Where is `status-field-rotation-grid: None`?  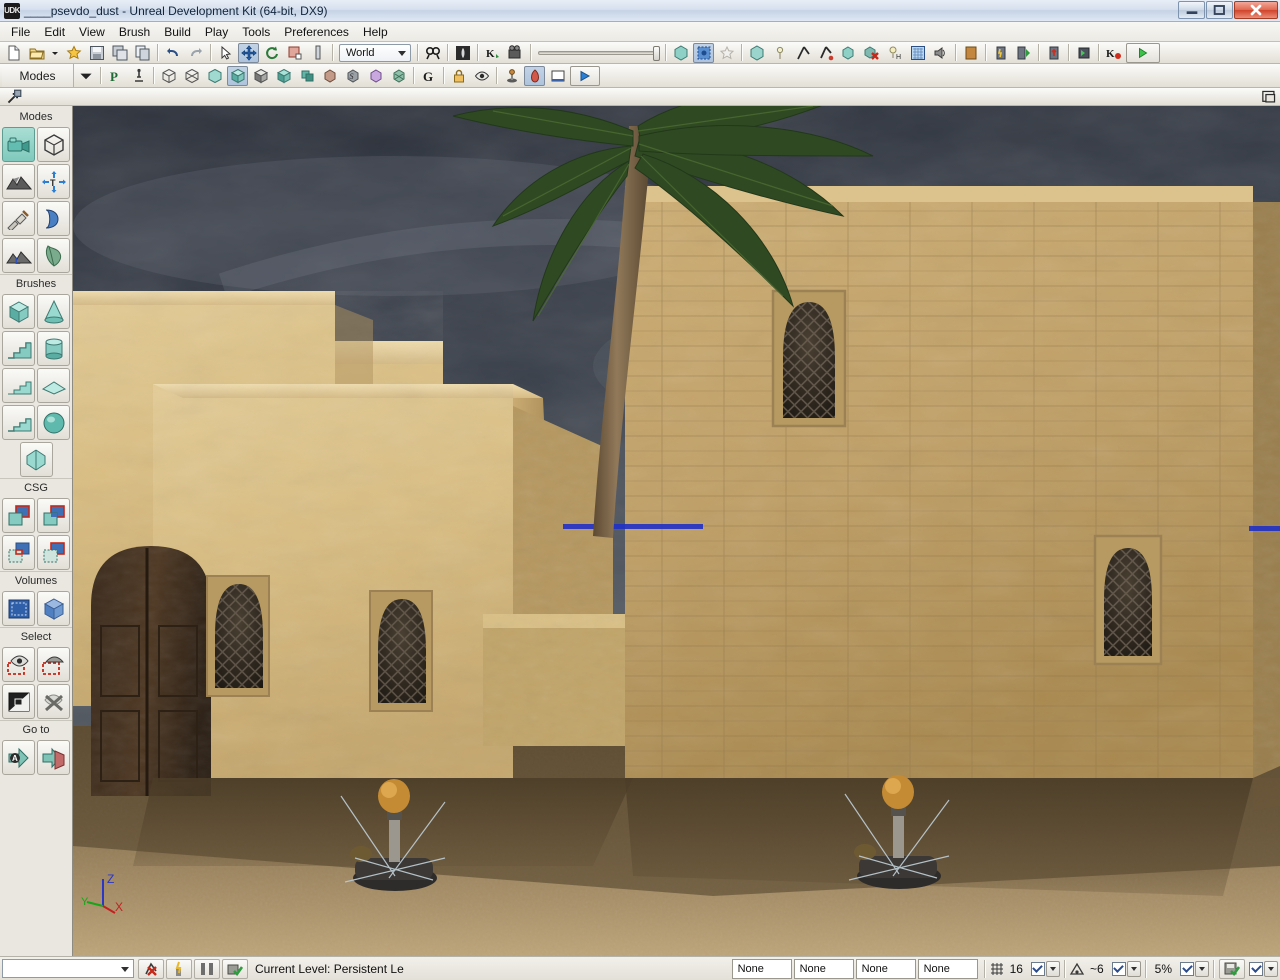 status-field-rotation-grid: None is located at coordinates (823, 968).